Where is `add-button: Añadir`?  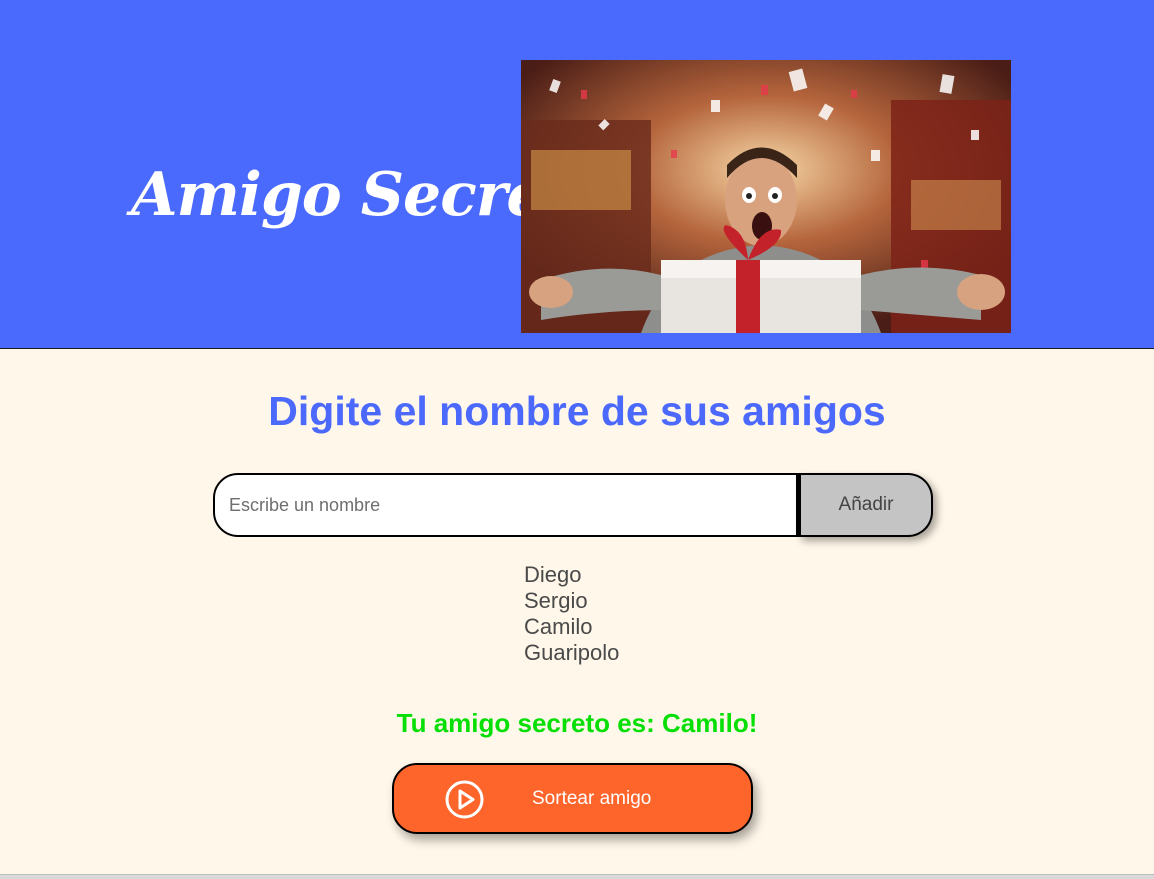
add-button: Añadir is located at coordinates (865, 505).